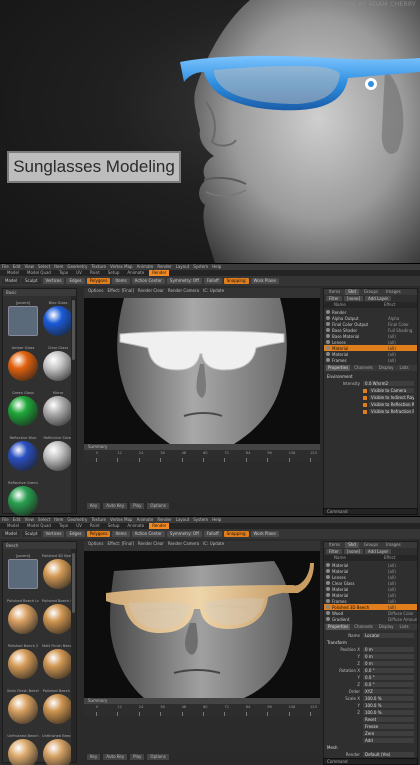  I want to click on preset-item: Matt Finish Beech, so click(58, 664).